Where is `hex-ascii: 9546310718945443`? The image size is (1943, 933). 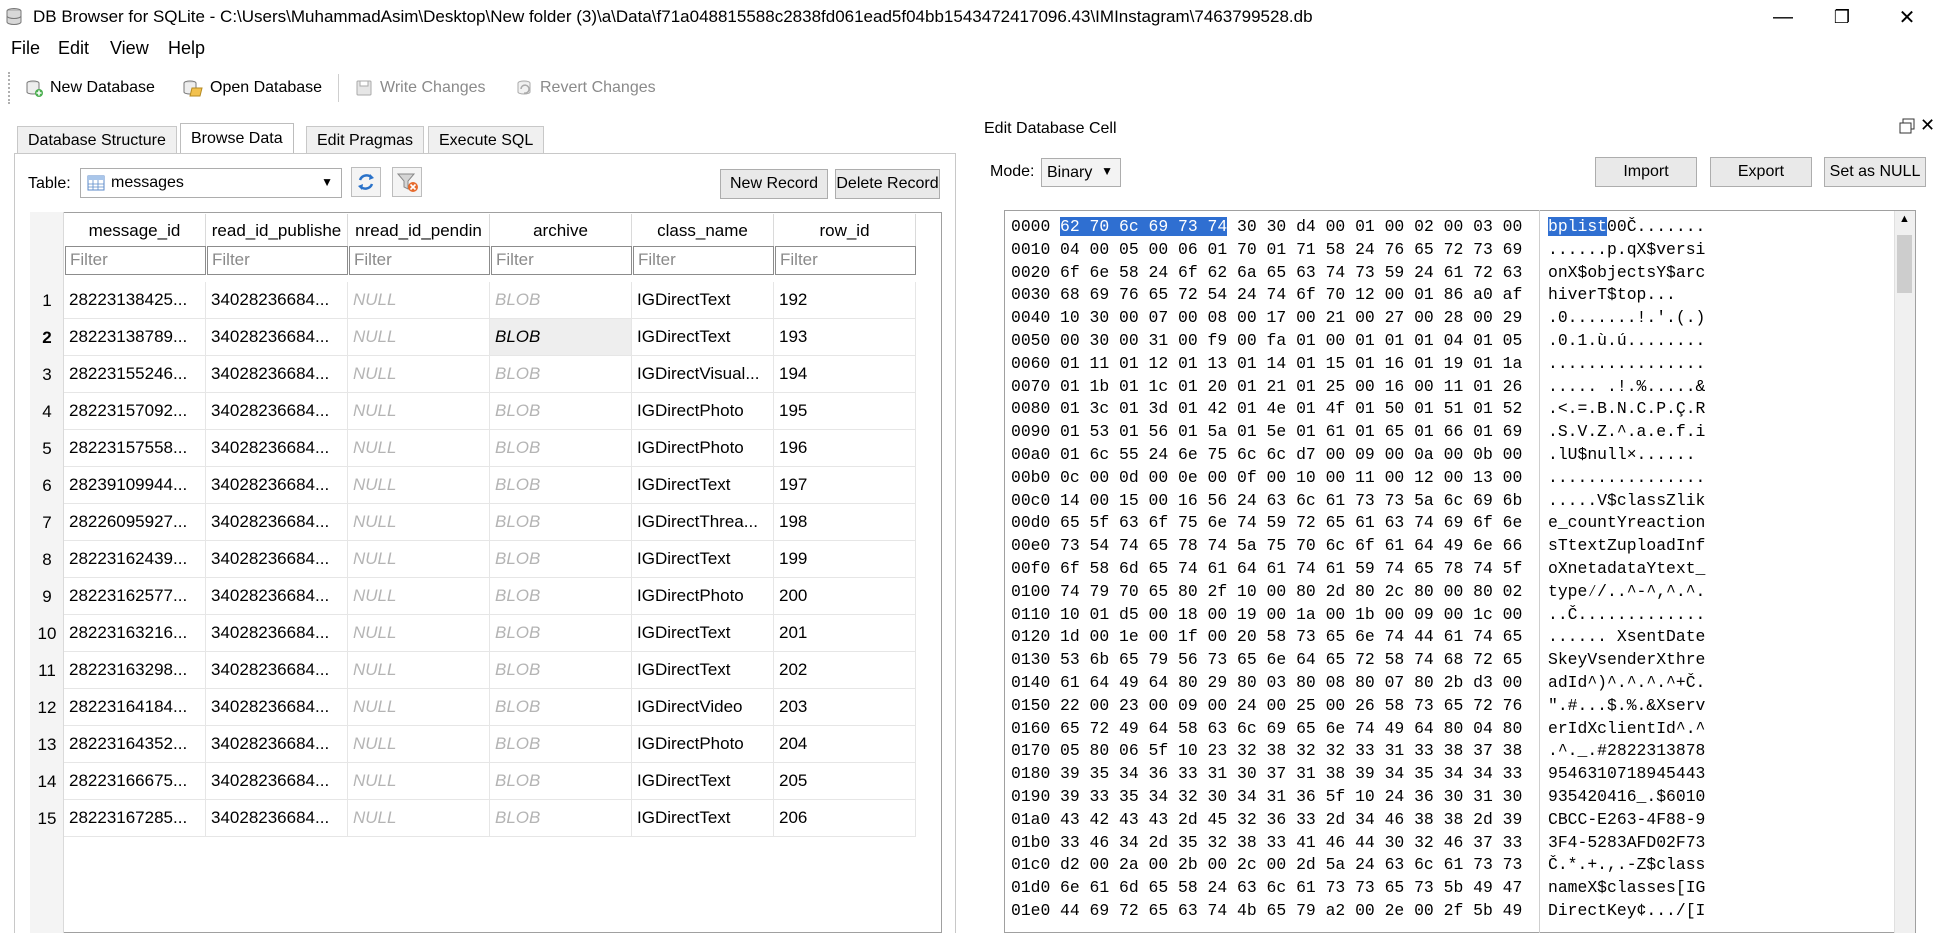 hex-ascii: 9546310718945443 is located at coordinates (1626, 774).